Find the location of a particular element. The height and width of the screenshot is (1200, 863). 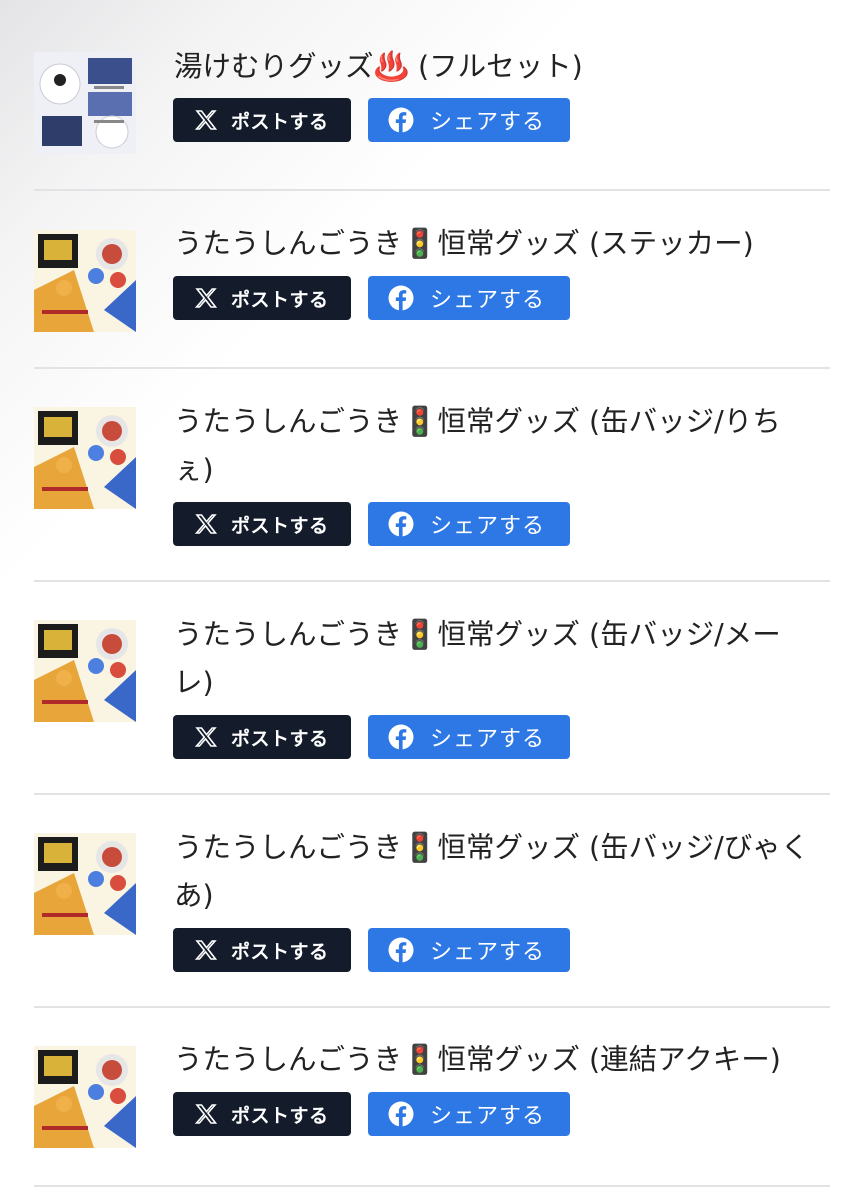

item-title: 湯けむりグッズ♨️ (フルセット) is located at coordinates (378, 66).